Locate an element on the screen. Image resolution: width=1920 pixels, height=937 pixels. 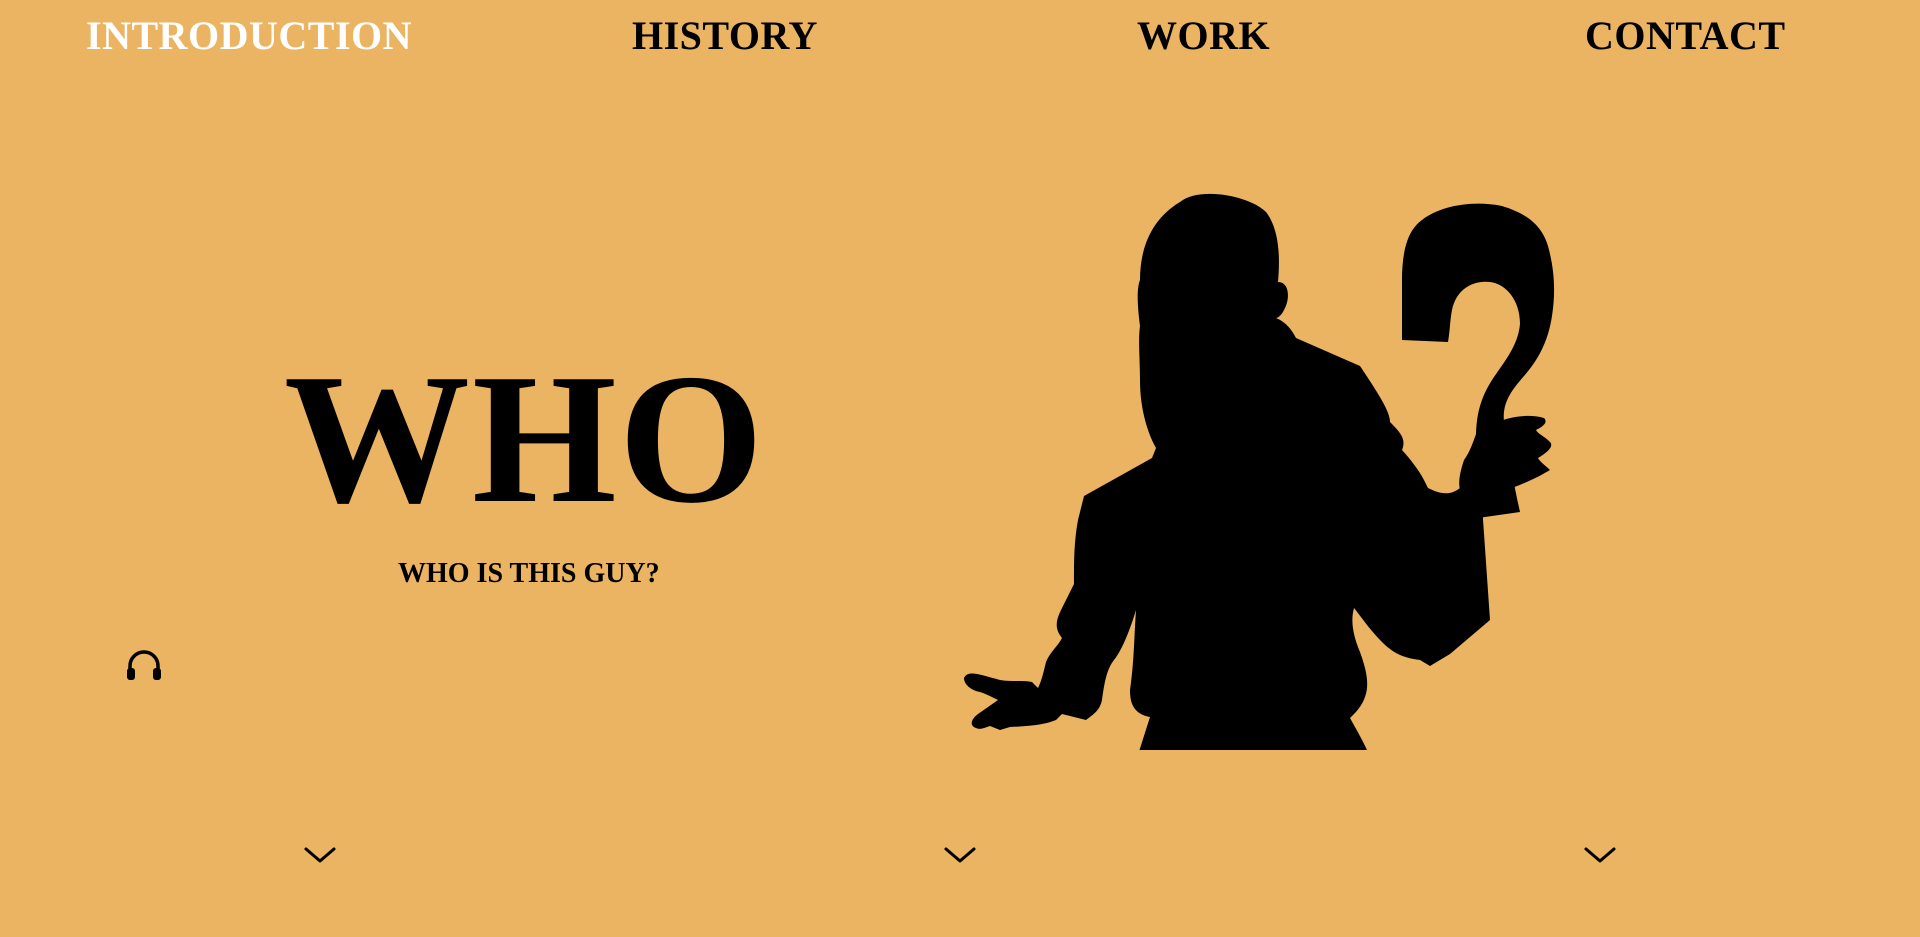
hero-title: WHO is located at coordinates (525, 439).